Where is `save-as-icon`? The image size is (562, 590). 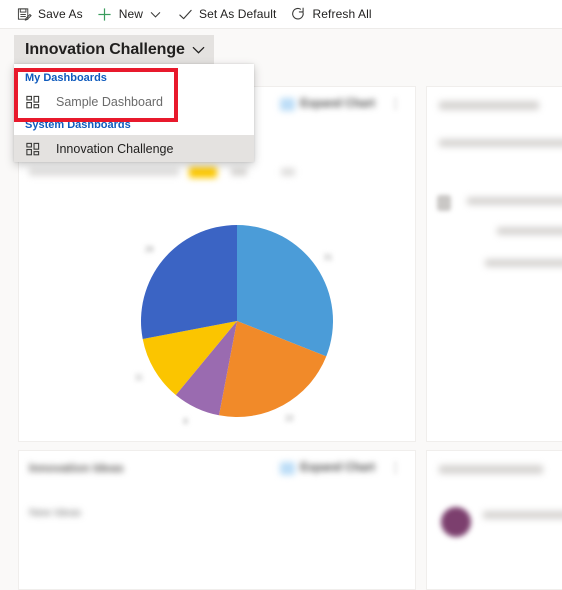 save-as-icon is located at coordinates (24, 14).